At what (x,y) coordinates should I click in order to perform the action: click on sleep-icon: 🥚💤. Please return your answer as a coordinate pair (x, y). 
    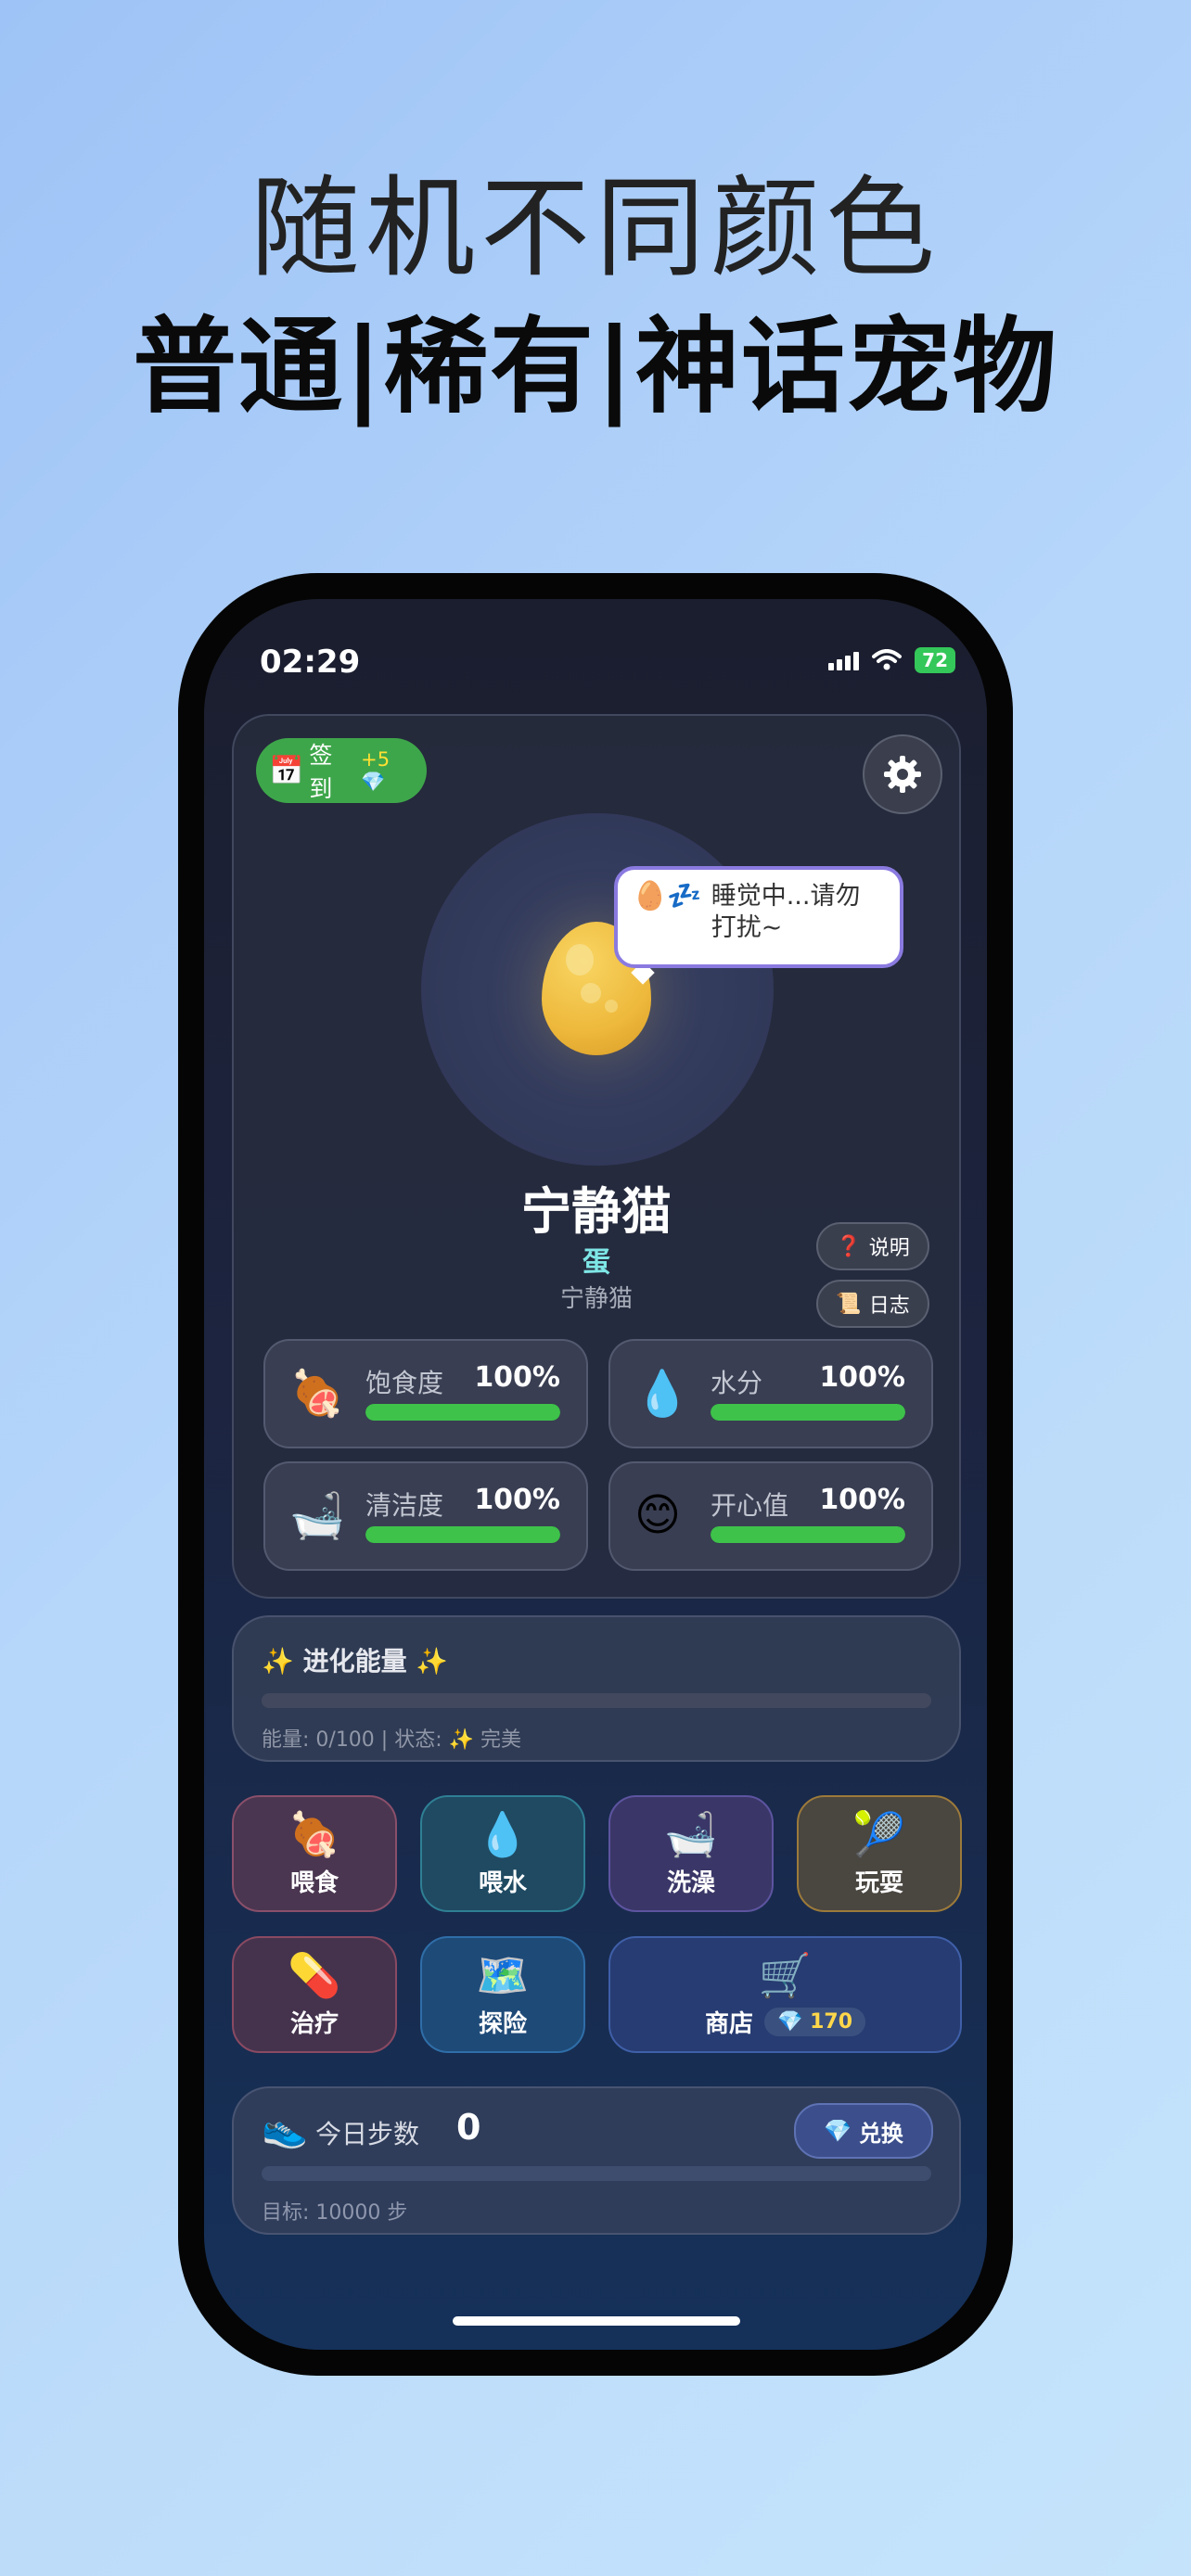
    Looking at the image, I should click on (667, 896).